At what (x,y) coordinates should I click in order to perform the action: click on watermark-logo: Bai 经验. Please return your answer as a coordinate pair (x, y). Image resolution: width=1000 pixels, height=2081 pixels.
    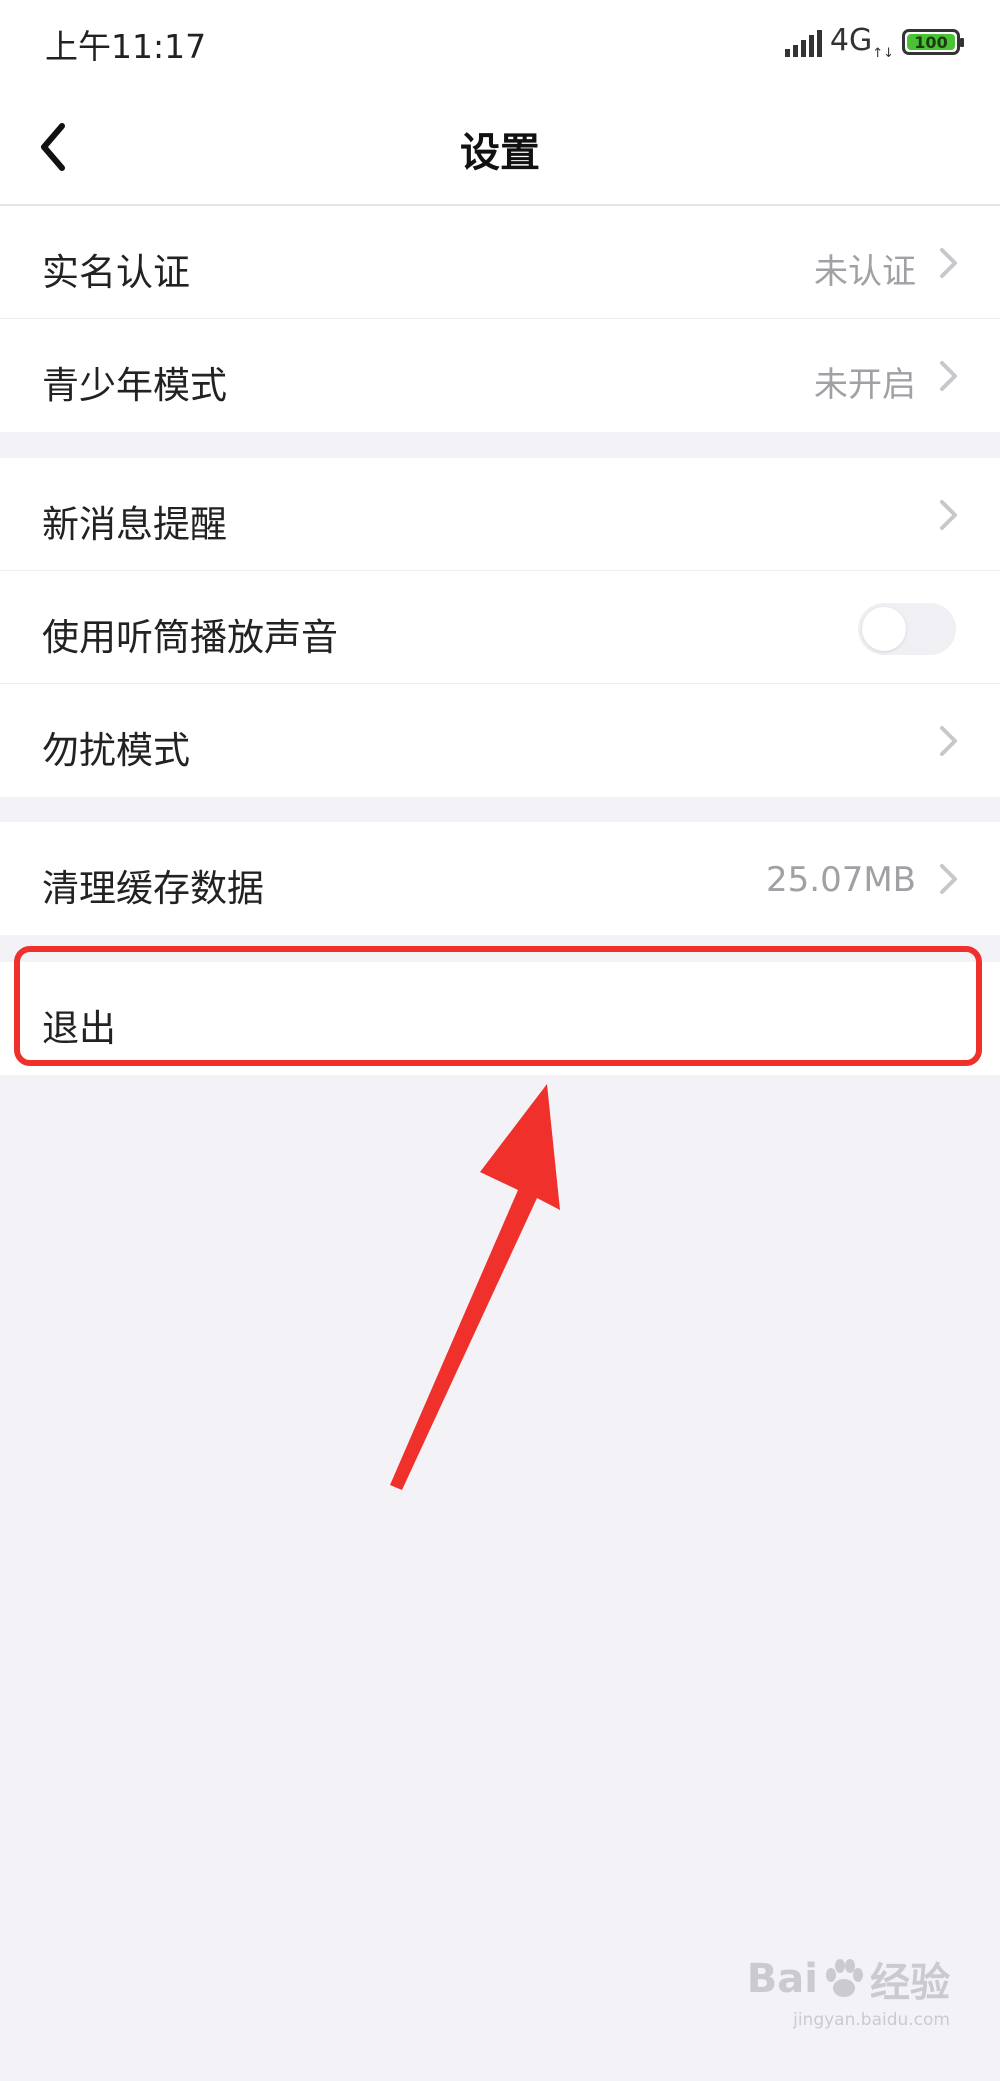
    Looking at the image, I should click on (848, 1981).